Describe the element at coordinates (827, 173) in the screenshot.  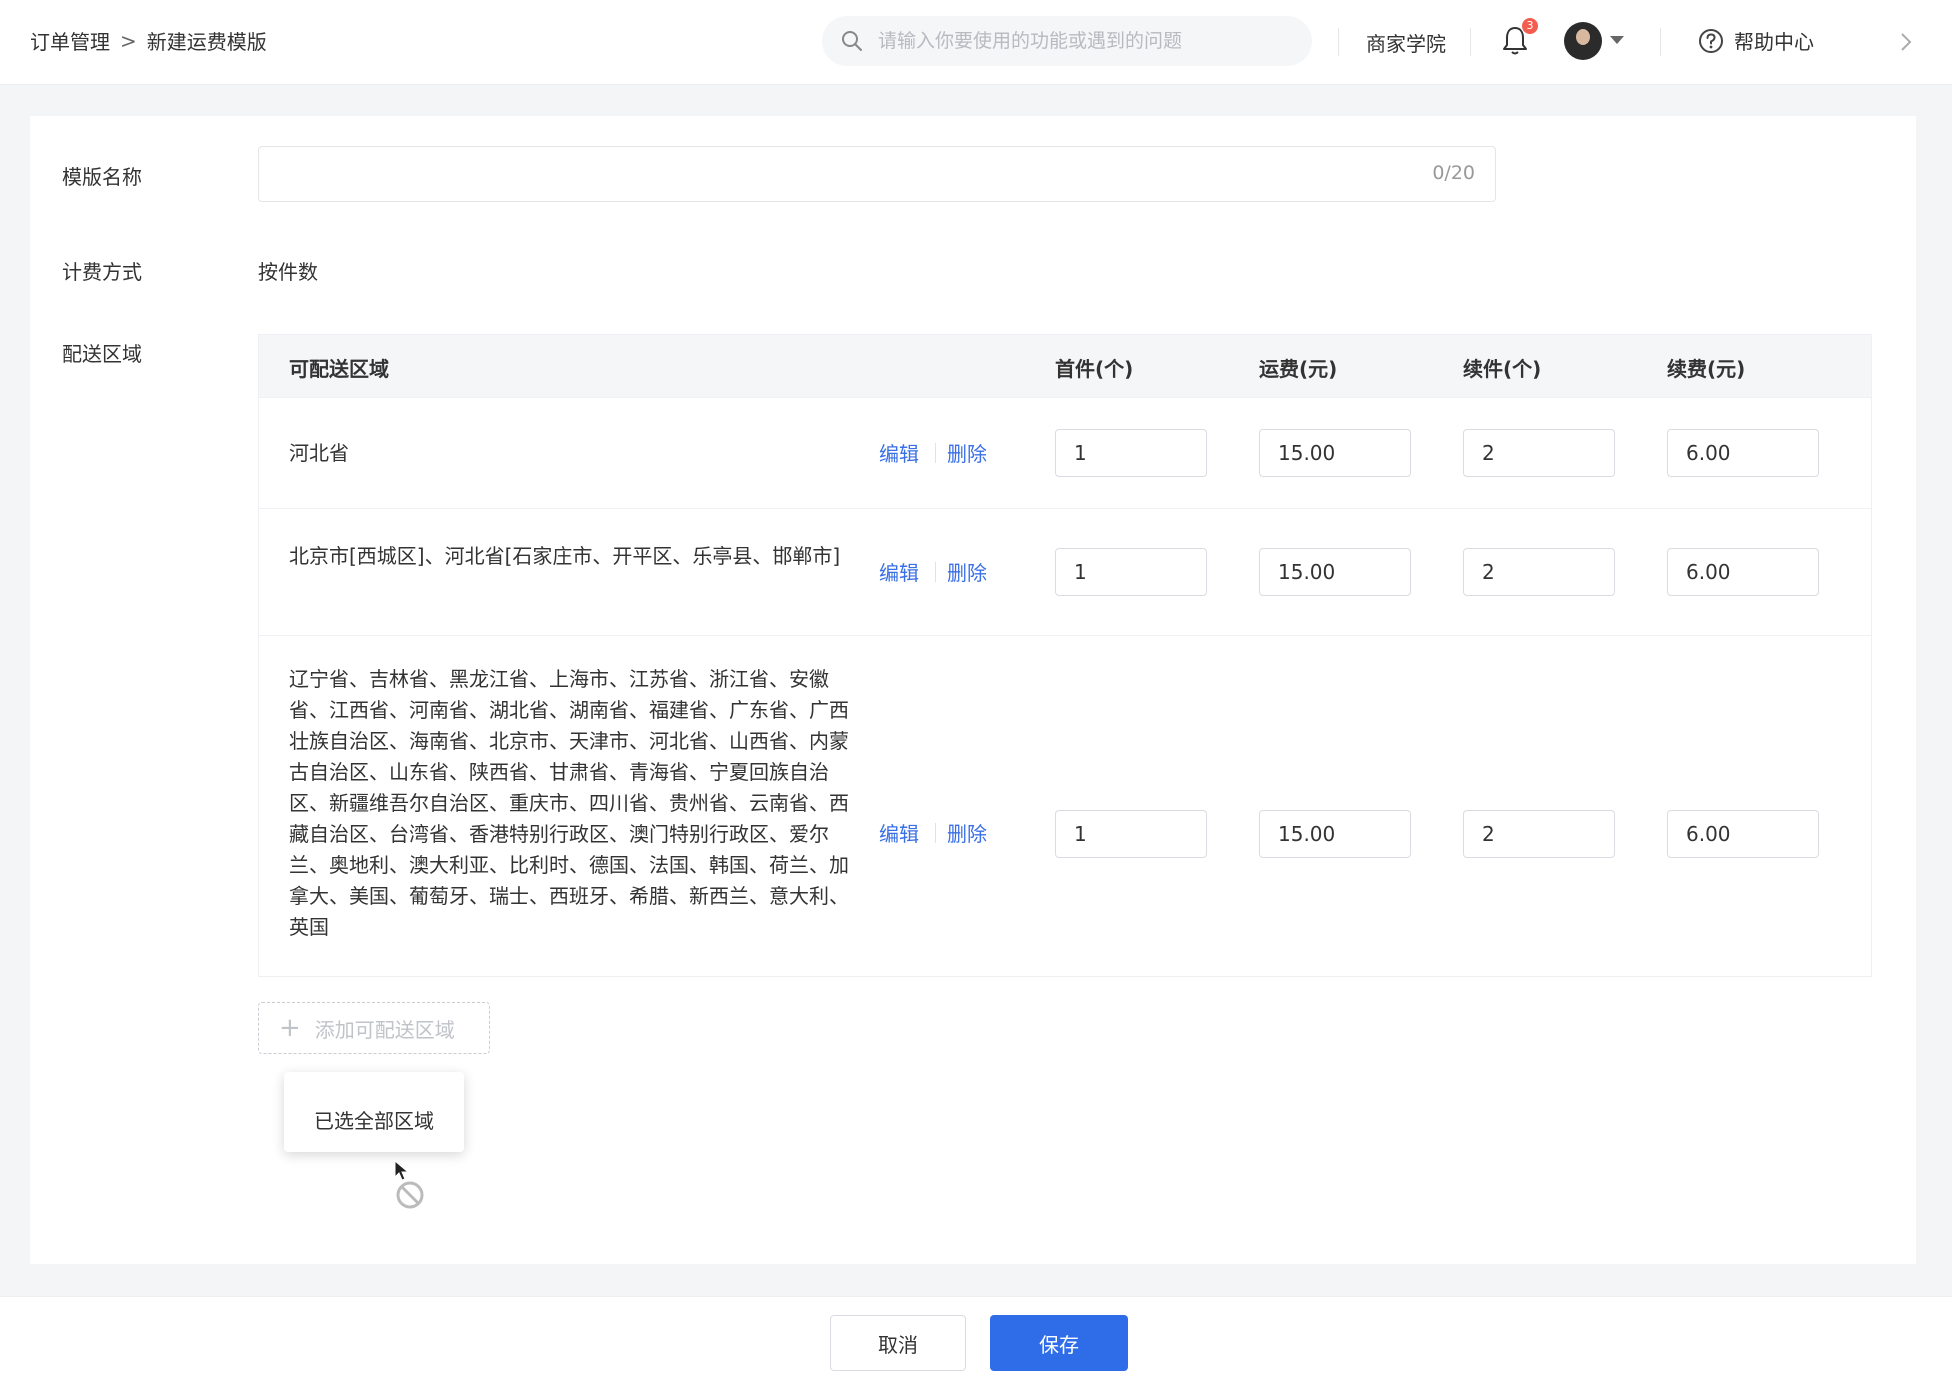
I see `template-name-input` at that location.